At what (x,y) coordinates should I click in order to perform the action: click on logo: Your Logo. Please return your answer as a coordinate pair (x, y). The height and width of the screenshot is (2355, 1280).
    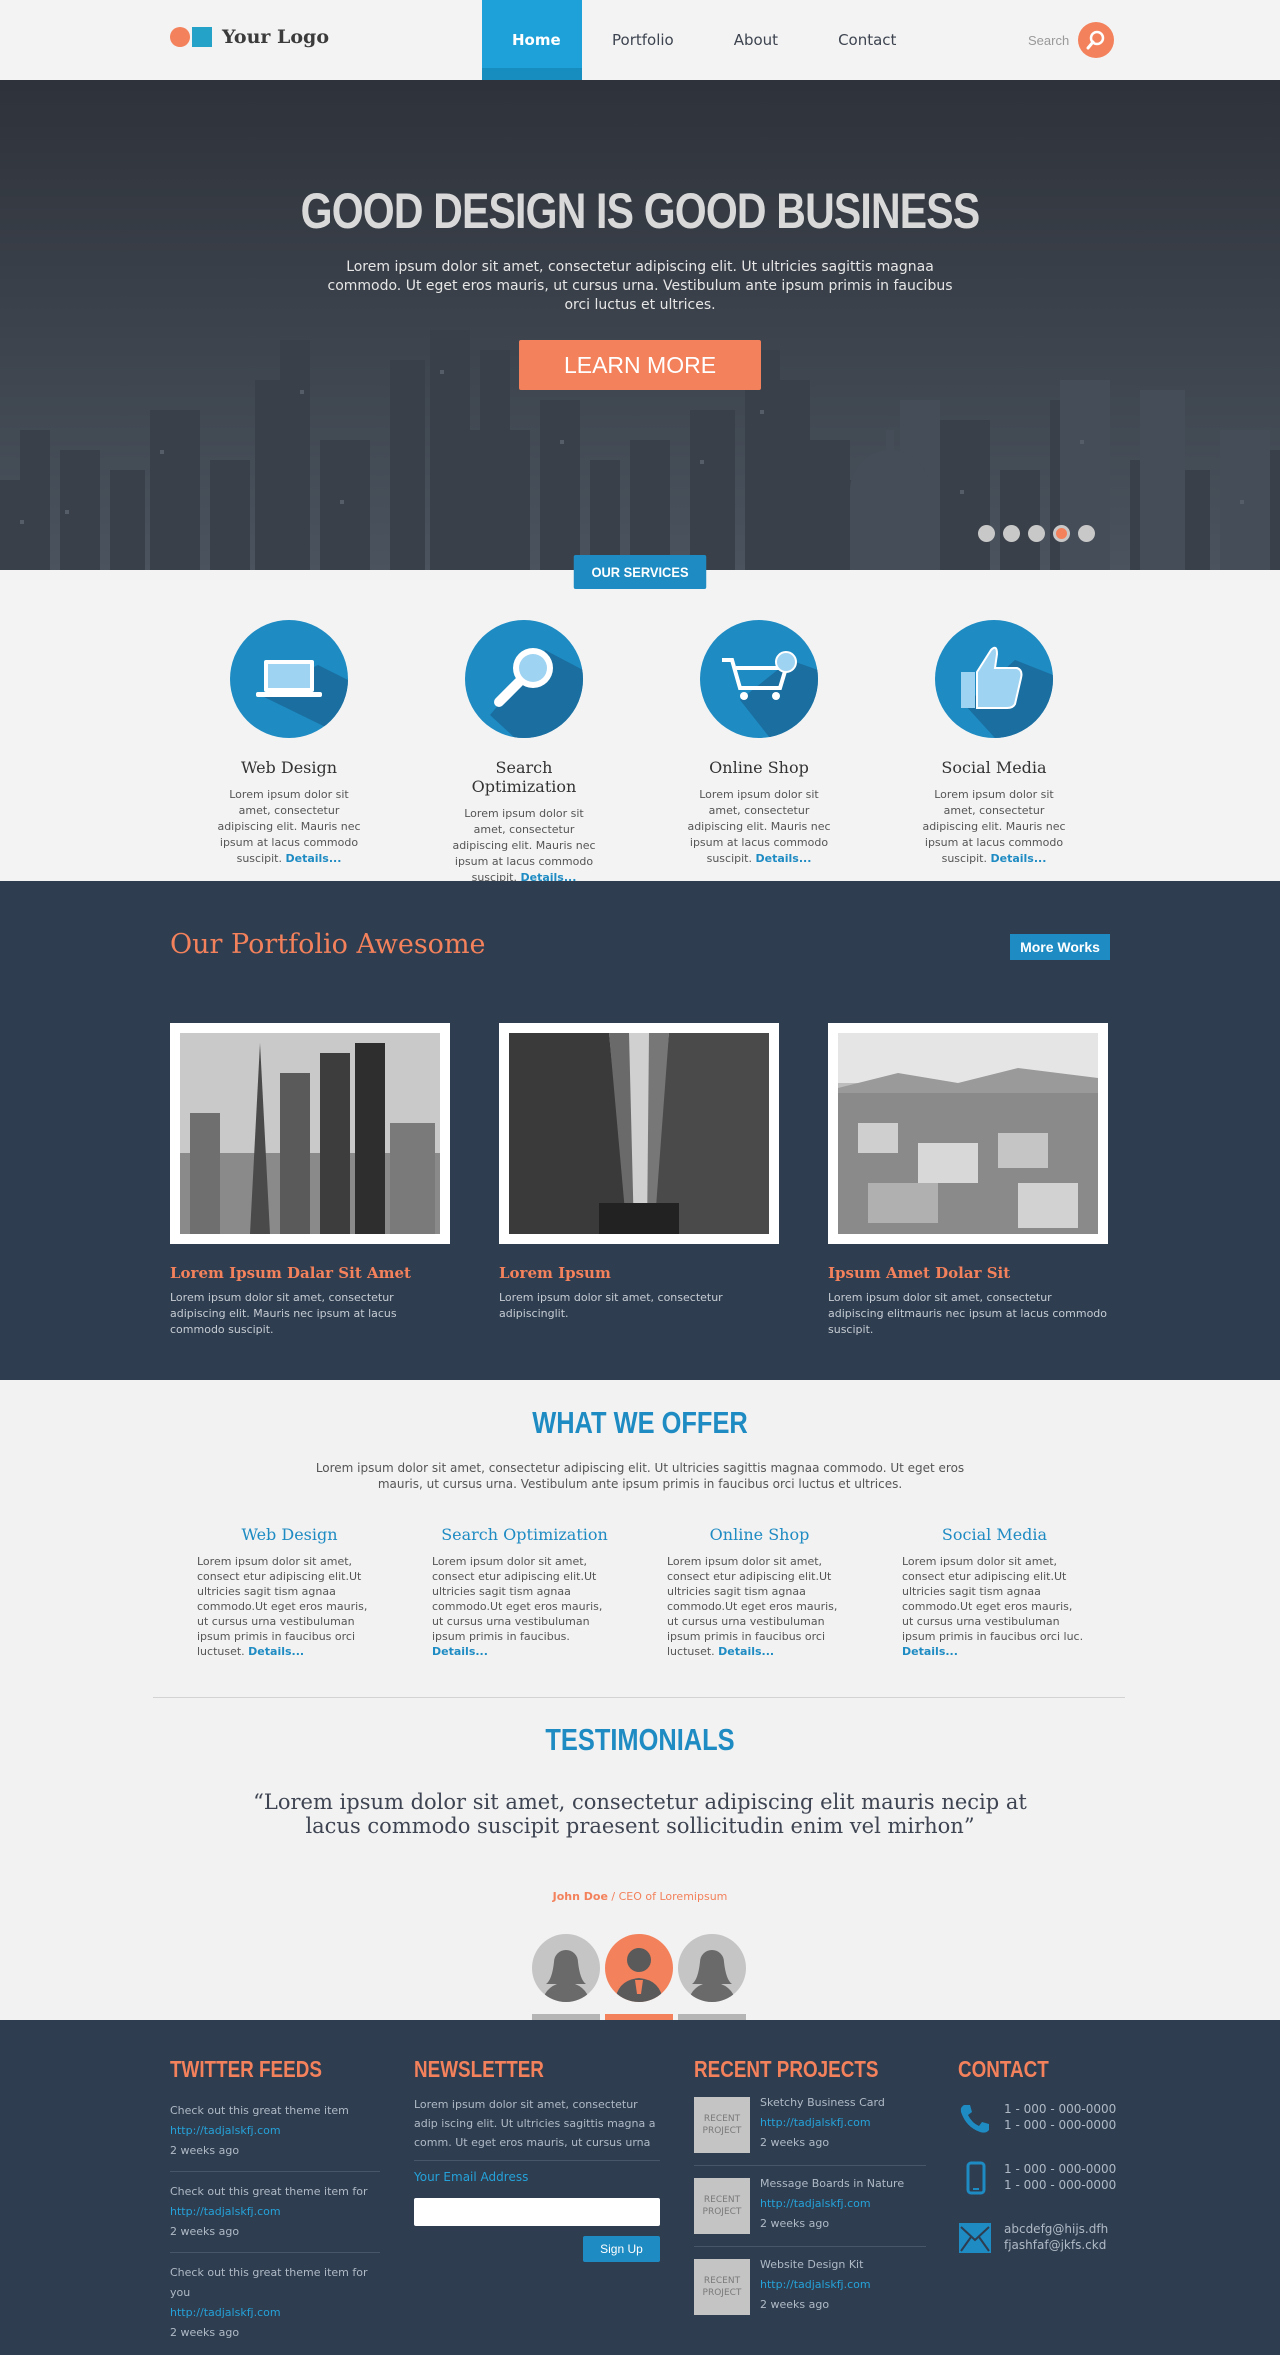
    Looking at the image, I should click on (249, 37).